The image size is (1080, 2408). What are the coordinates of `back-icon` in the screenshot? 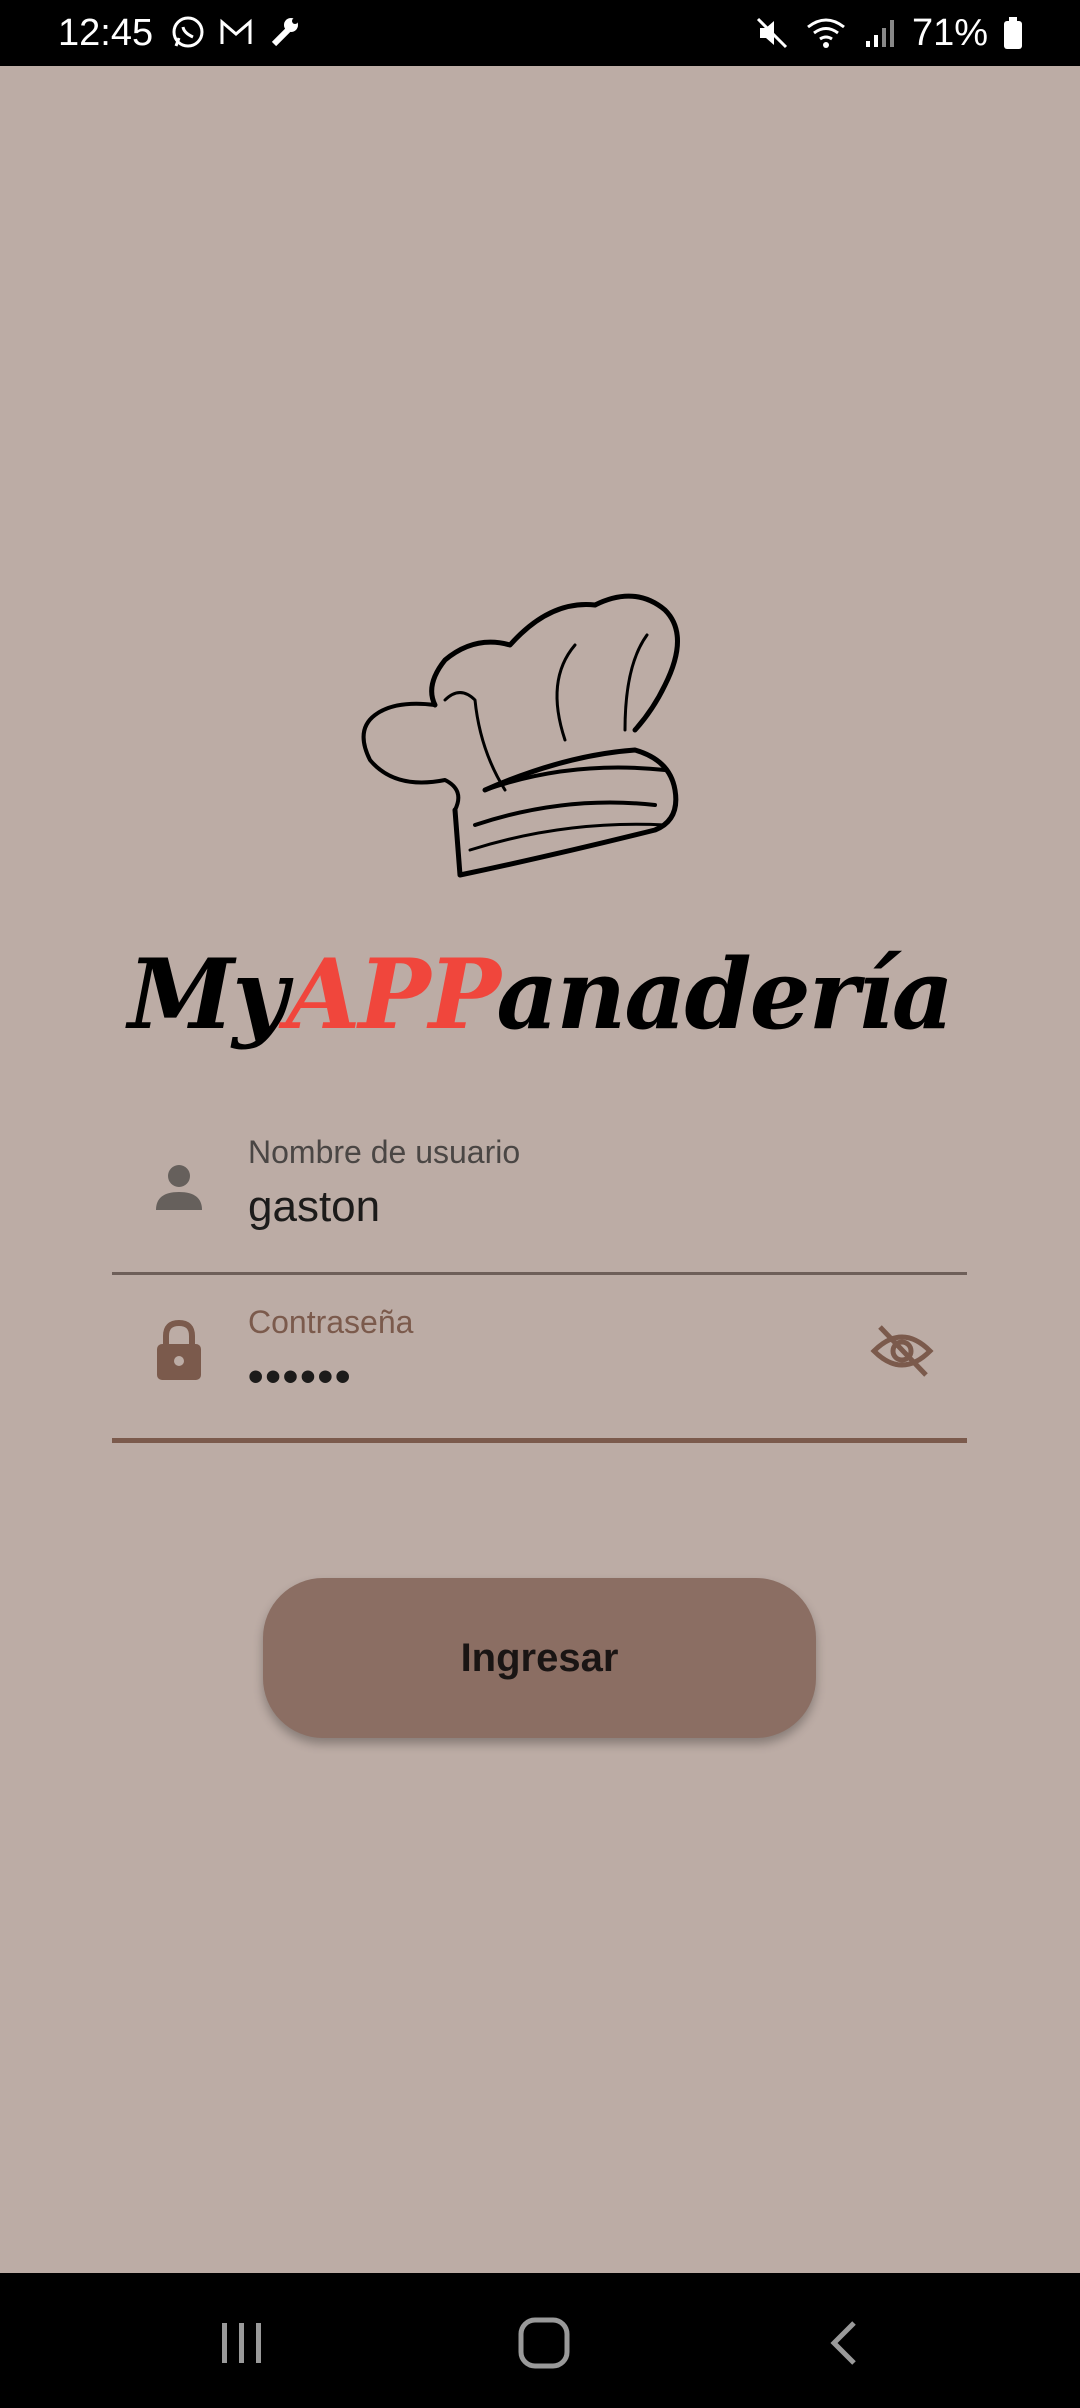 It's located at (843, 2343).